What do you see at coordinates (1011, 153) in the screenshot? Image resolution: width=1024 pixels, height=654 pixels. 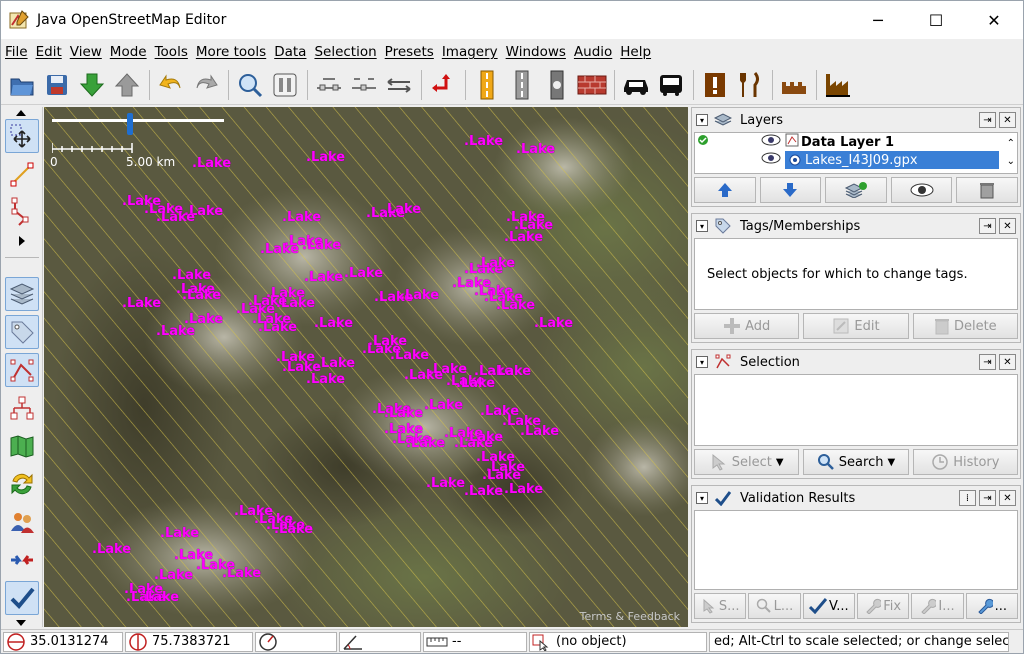 I see `layer-list-scroll-icon: ⌃ ⌄` at bounding box center [1011, 153].